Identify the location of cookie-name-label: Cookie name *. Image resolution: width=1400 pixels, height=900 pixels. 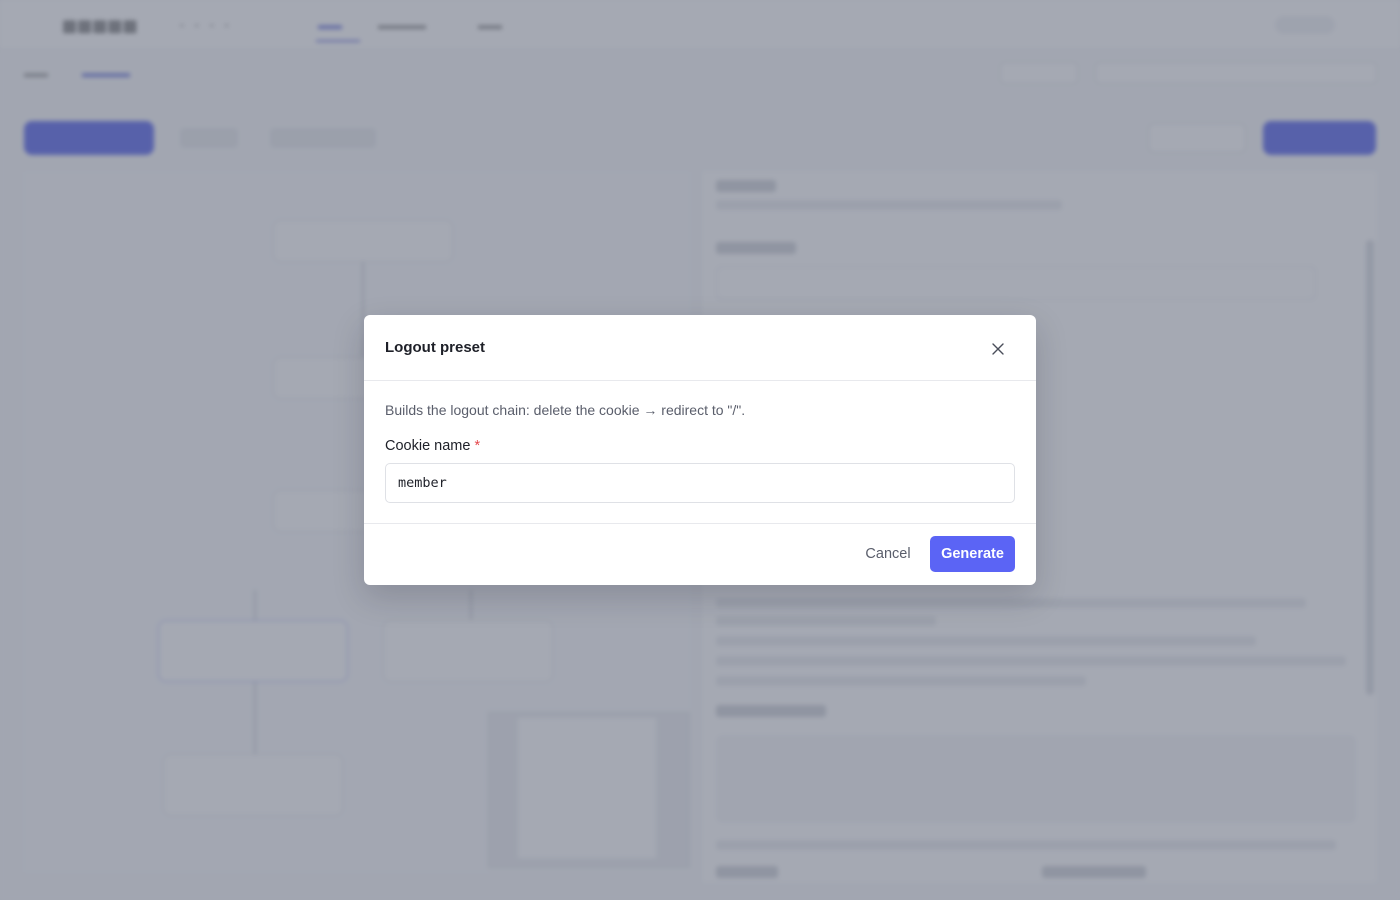
(432, 446).